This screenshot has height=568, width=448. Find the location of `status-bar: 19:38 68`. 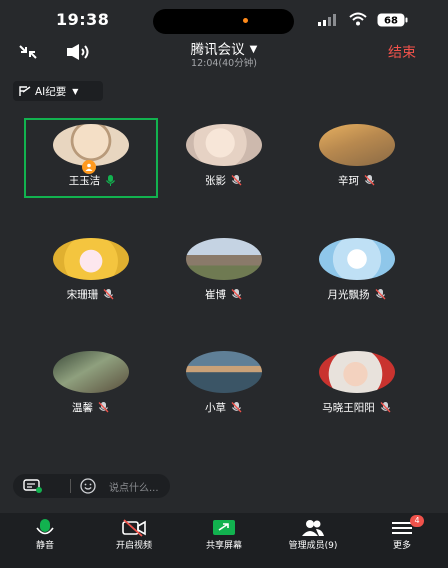

status-bar: 19:38 68 is located at coordinates (224, 20).